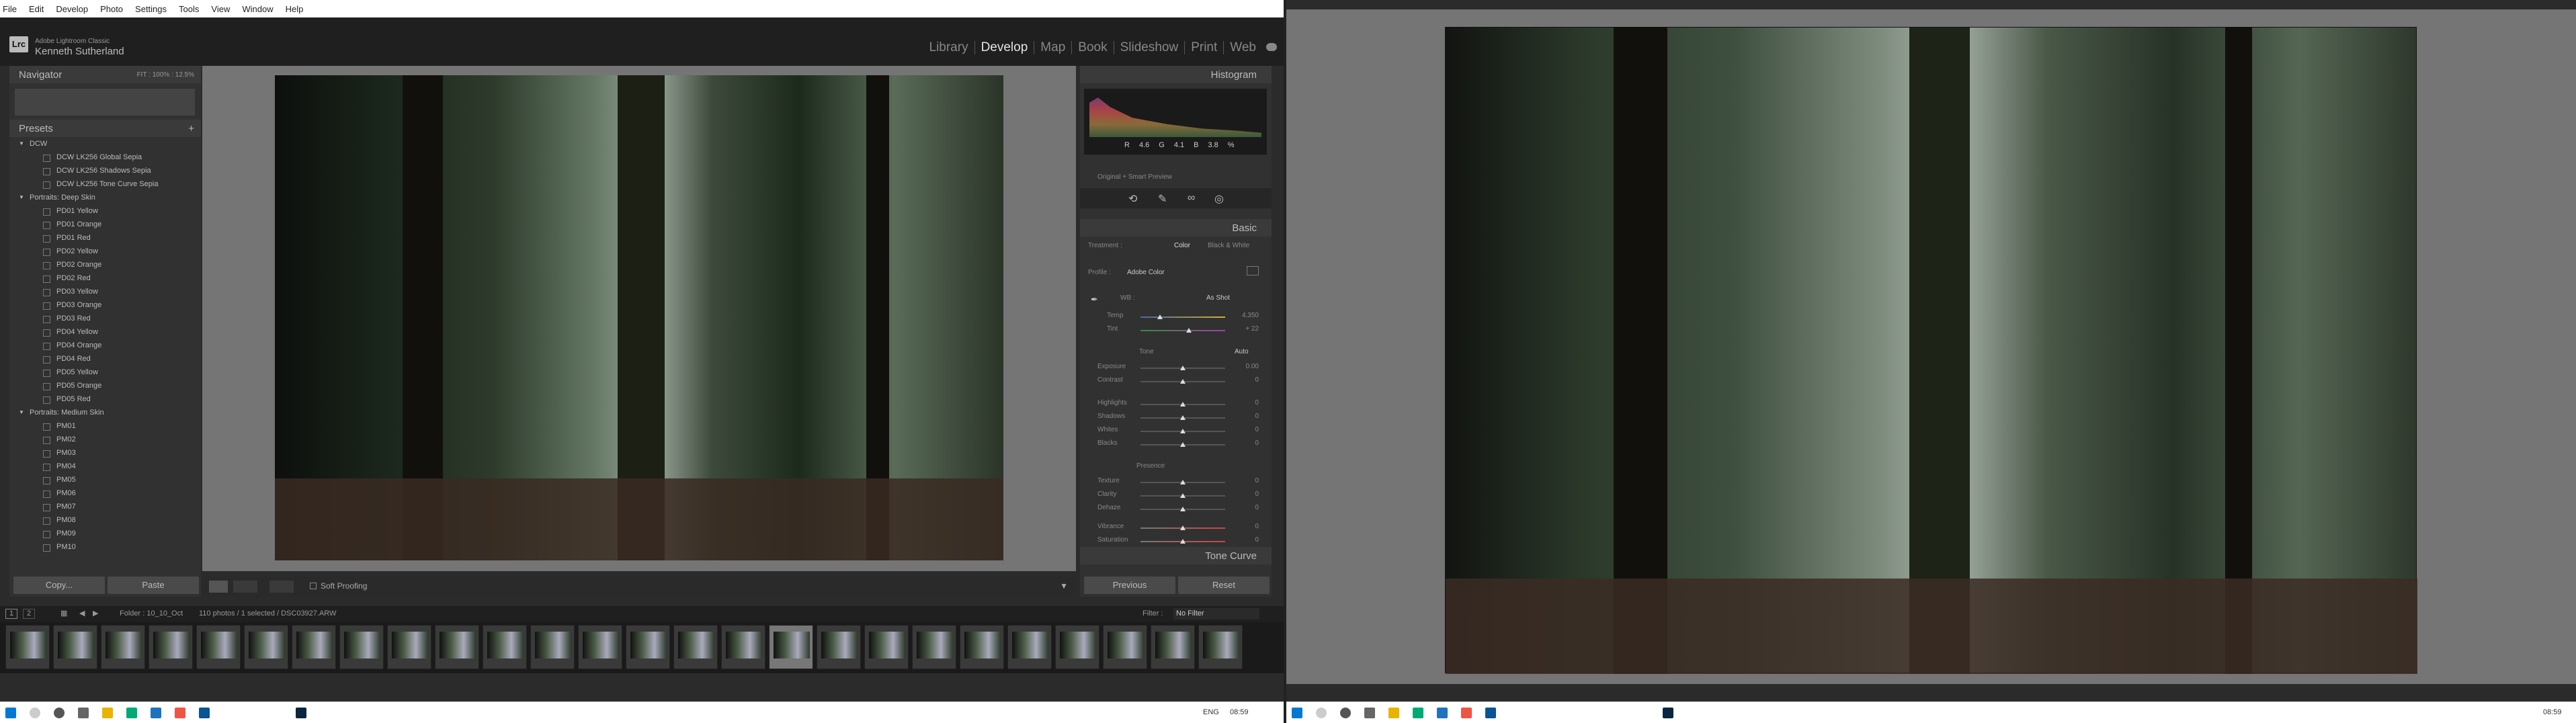 The image size is (2576, 723). I want to click on outlook-icon, so click(1490, 713).